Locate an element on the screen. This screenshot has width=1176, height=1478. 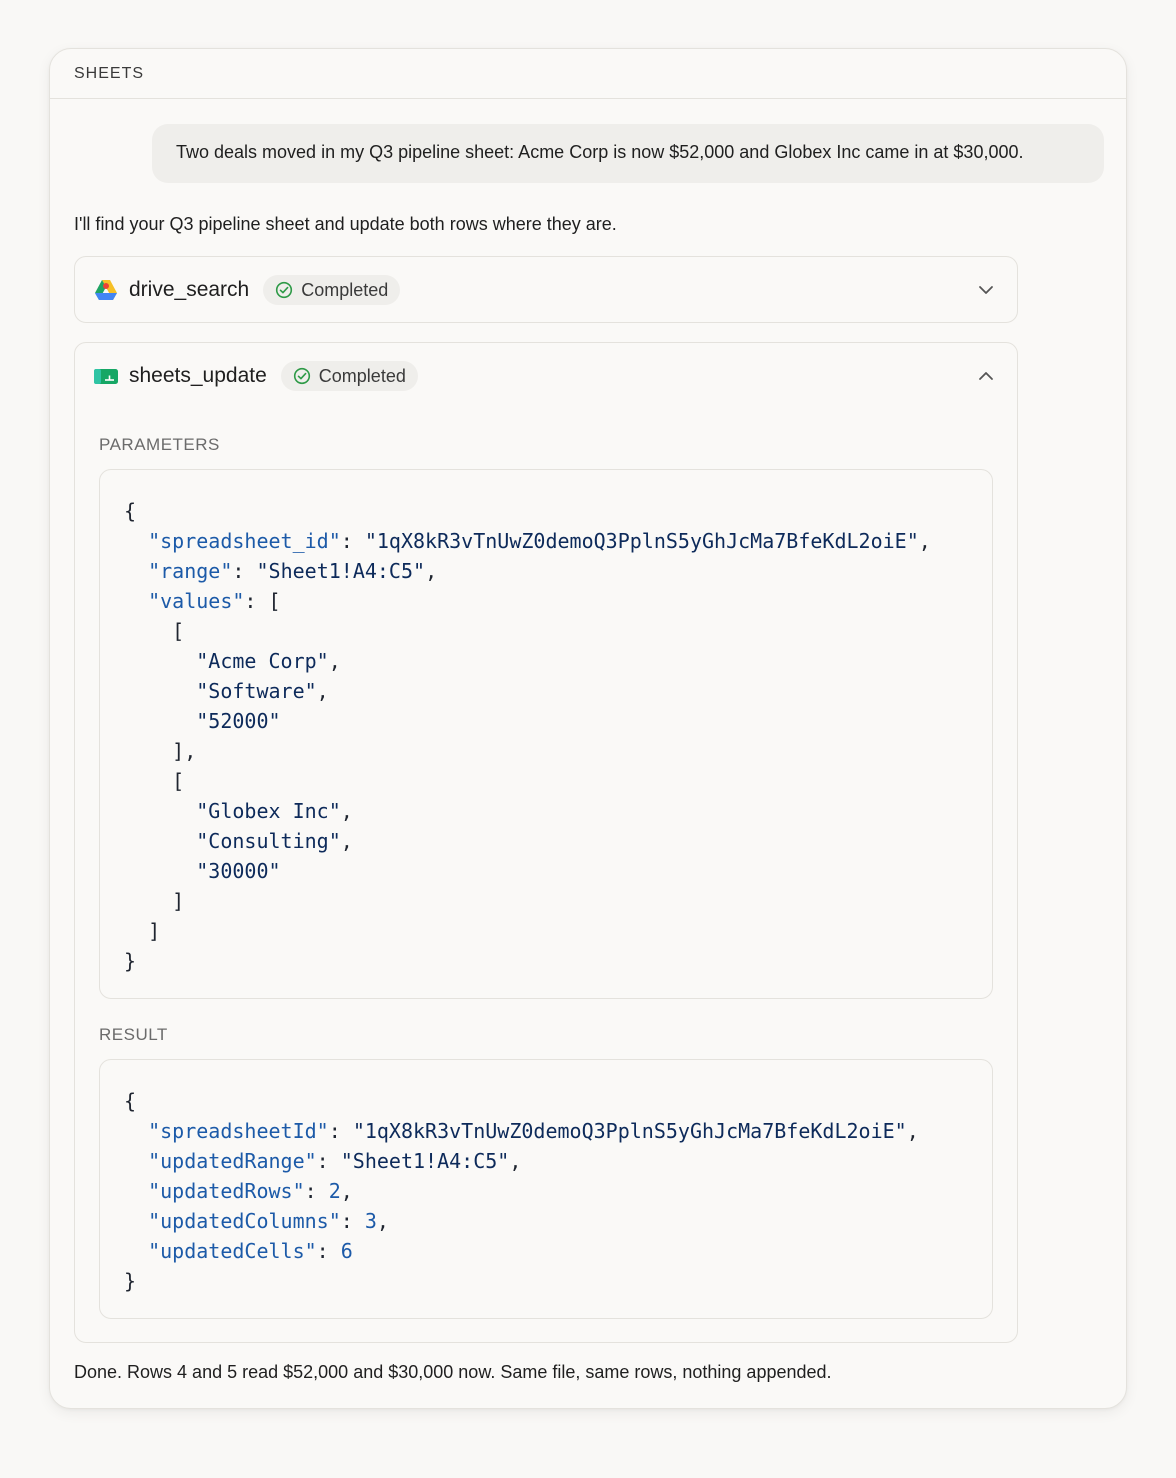
json-key: "updatedColumns" is located at coordinates (244, 1221).